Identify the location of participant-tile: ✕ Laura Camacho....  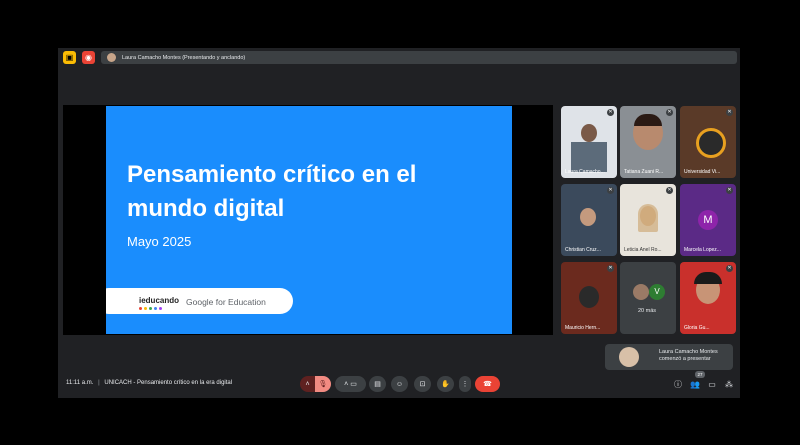
(589, 142).